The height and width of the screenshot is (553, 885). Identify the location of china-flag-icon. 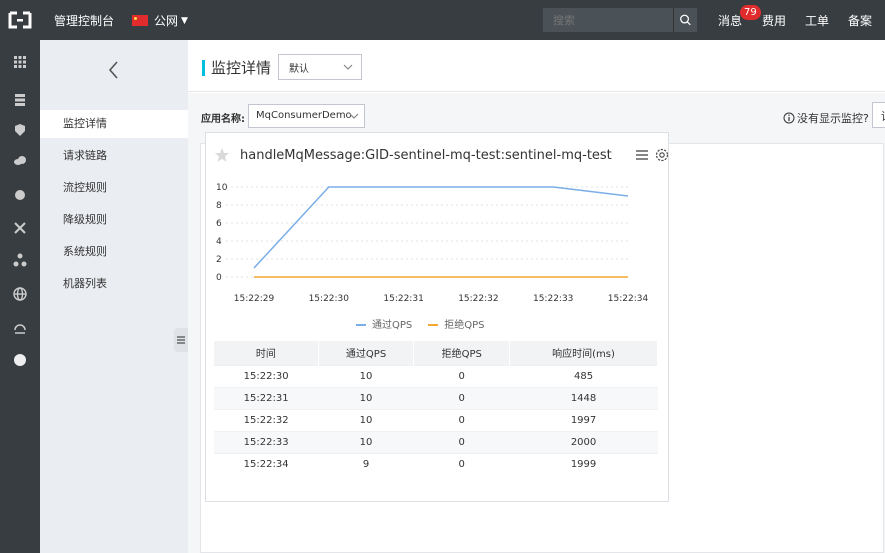
(140, 20).